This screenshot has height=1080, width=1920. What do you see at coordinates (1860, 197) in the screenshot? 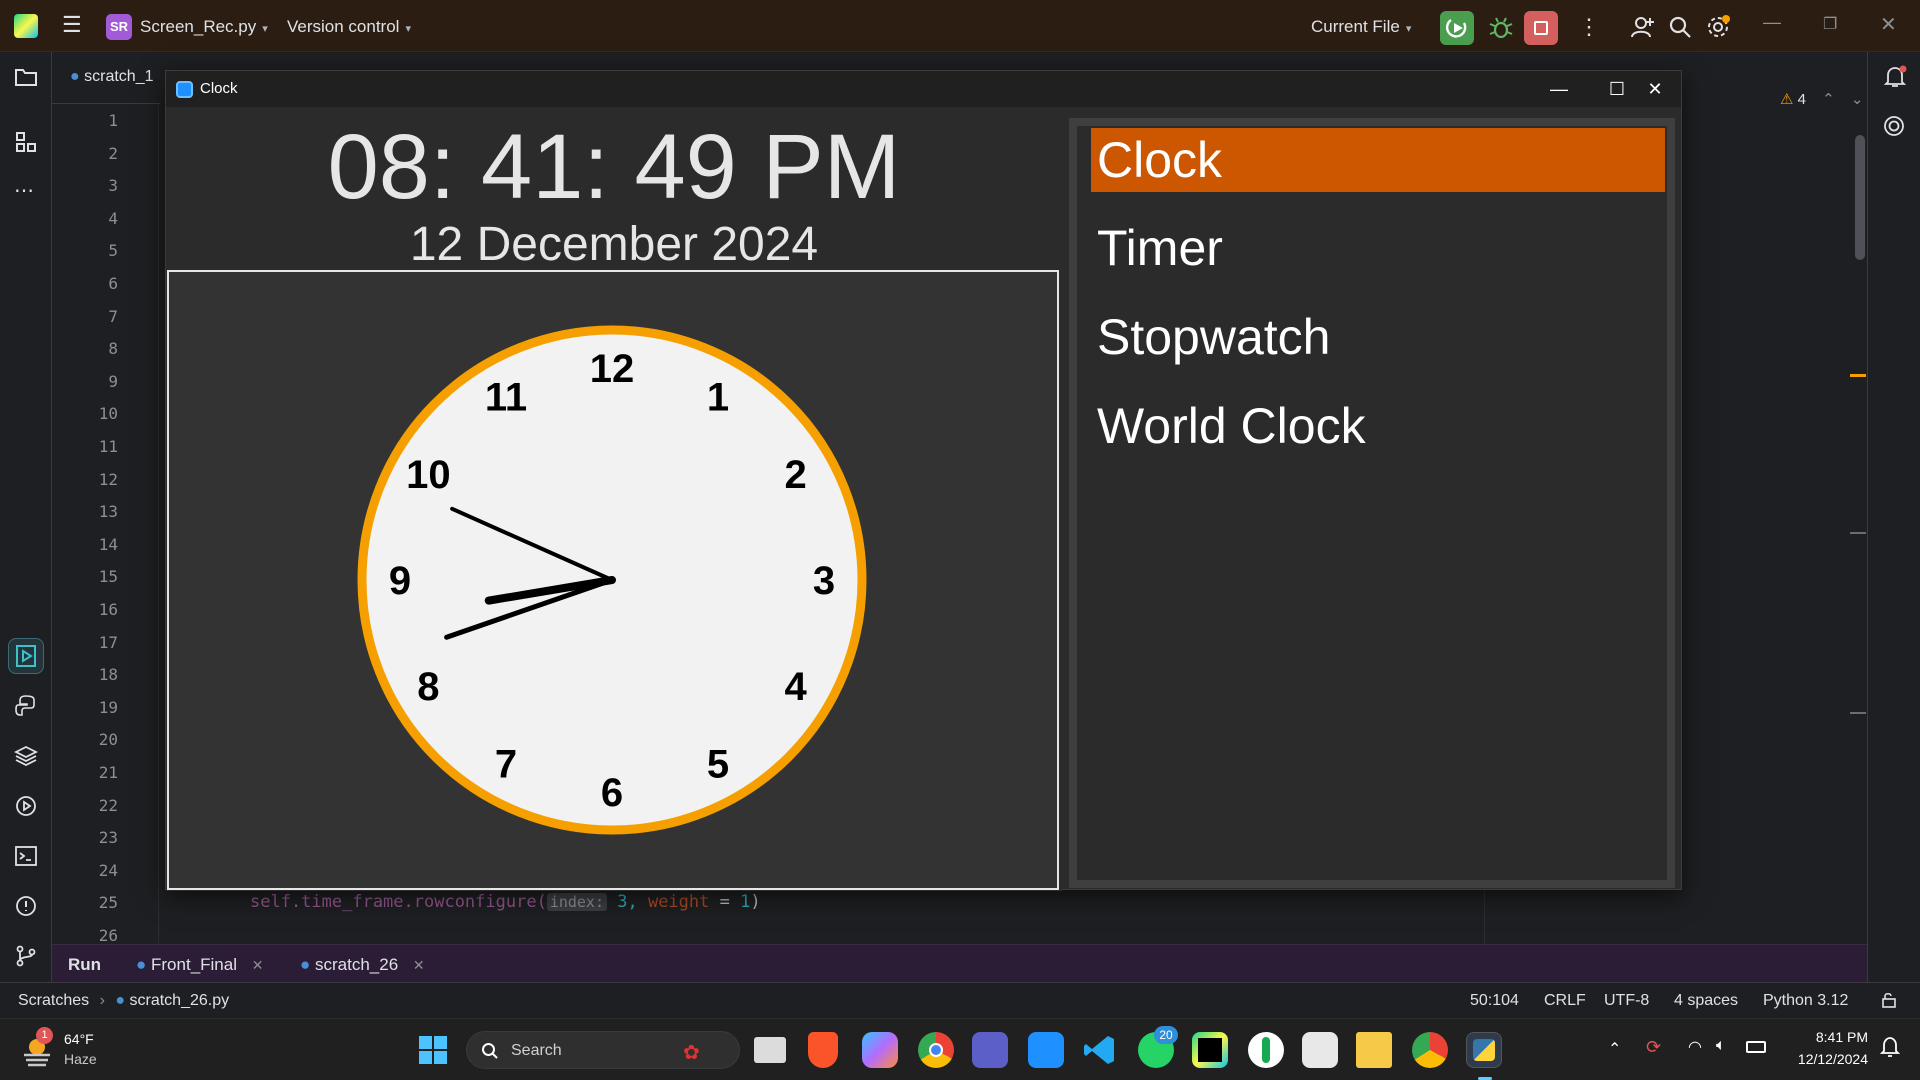
I see `editor-scrollbar` at bounding box center [1860, 197].